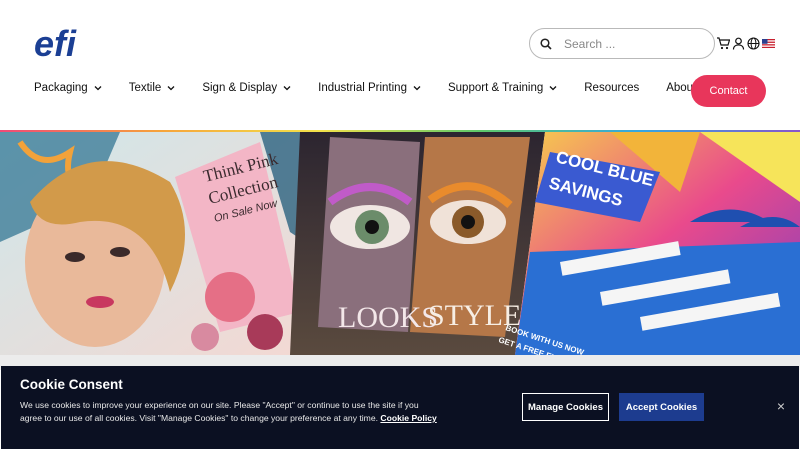 The image size is (800, 450). What do you see at coordinates (388, 317) in the screenshot?
I see `hero-panel2-word1: LOOKS` at bounding box center [388, 317].